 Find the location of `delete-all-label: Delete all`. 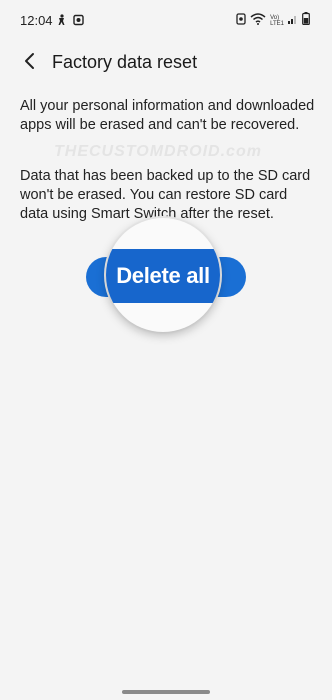

delete-all-label: Delete all is located at coordinates (163, 275).